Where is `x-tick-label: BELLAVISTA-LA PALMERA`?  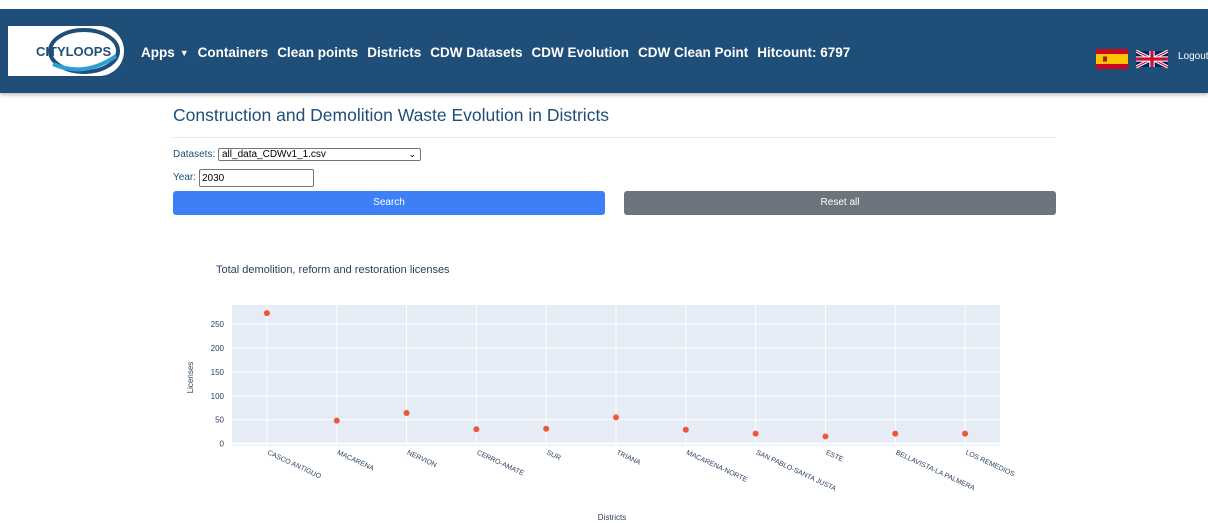 x-tick-label: BELLAVISTA-LA PALMERA is located at coordinates (935, 470).